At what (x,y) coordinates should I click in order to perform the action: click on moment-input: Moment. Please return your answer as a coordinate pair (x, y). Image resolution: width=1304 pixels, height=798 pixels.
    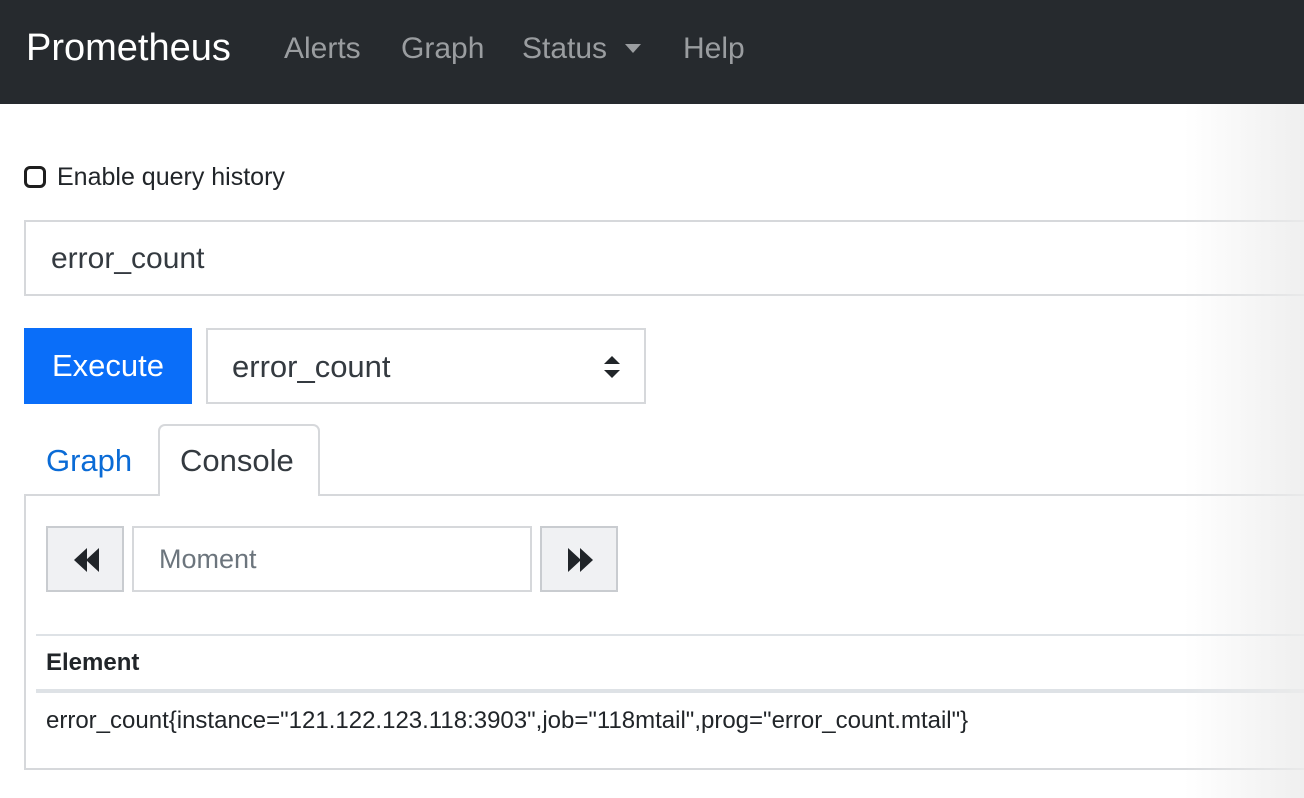
    Looking at the image, I should click on (332, 559).